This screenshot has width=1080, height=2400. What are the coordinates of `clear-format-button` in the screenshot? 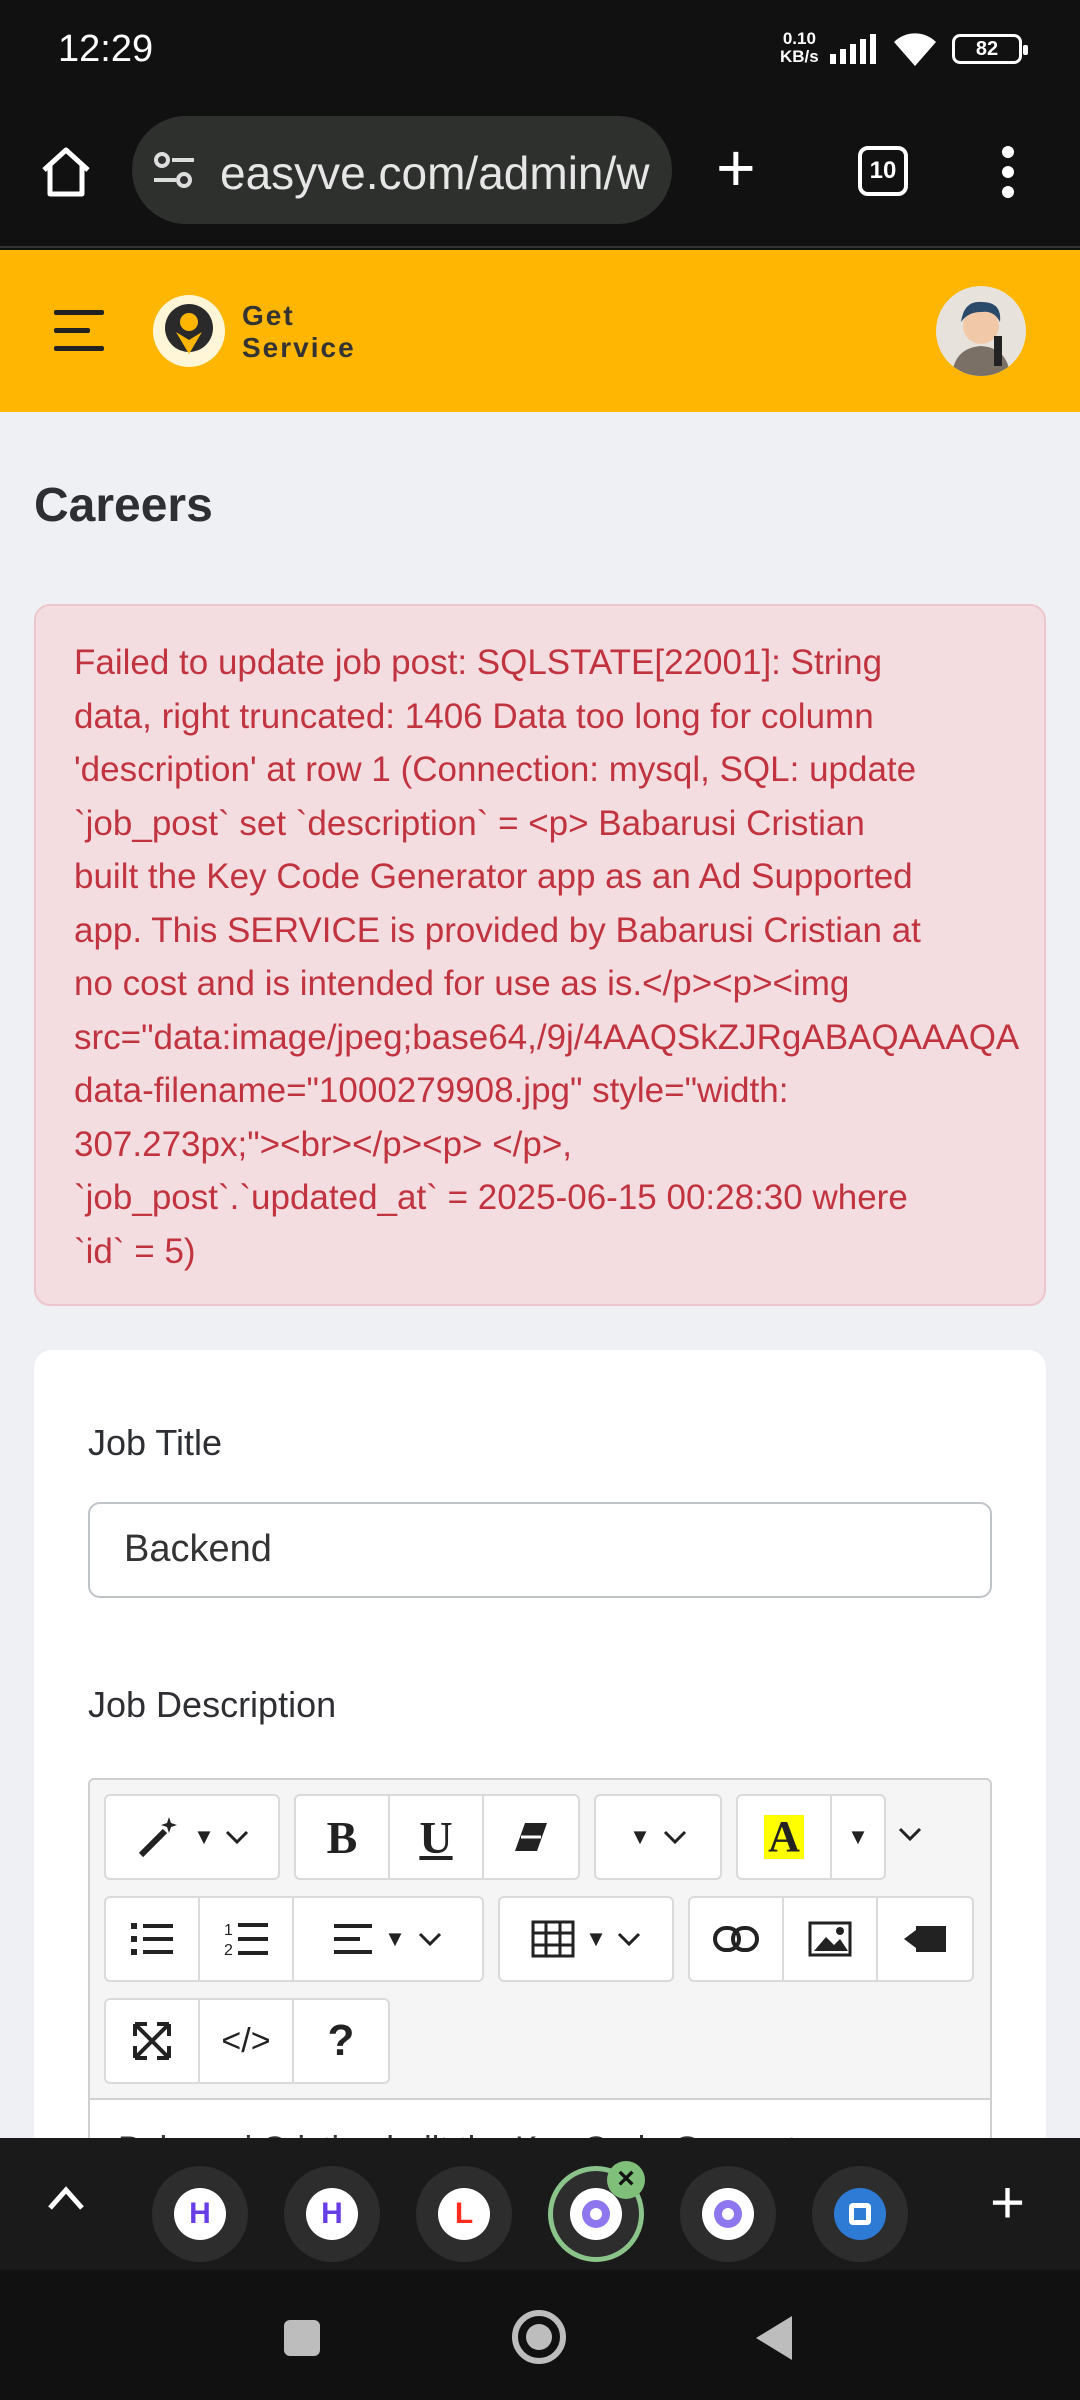 It's located at (531, 1837).